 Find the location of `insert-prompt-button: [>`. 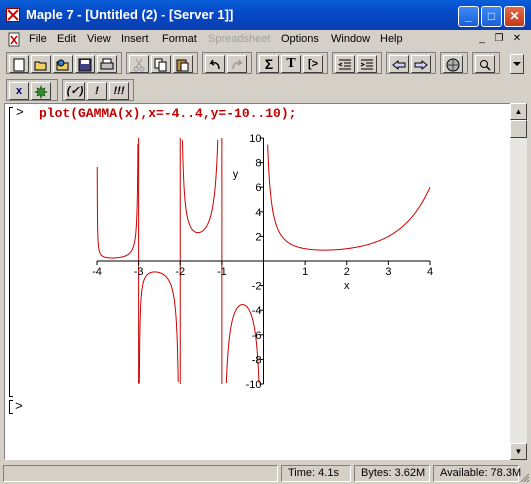

insert-prompt-button: [> is located at coordinates (313, 64).